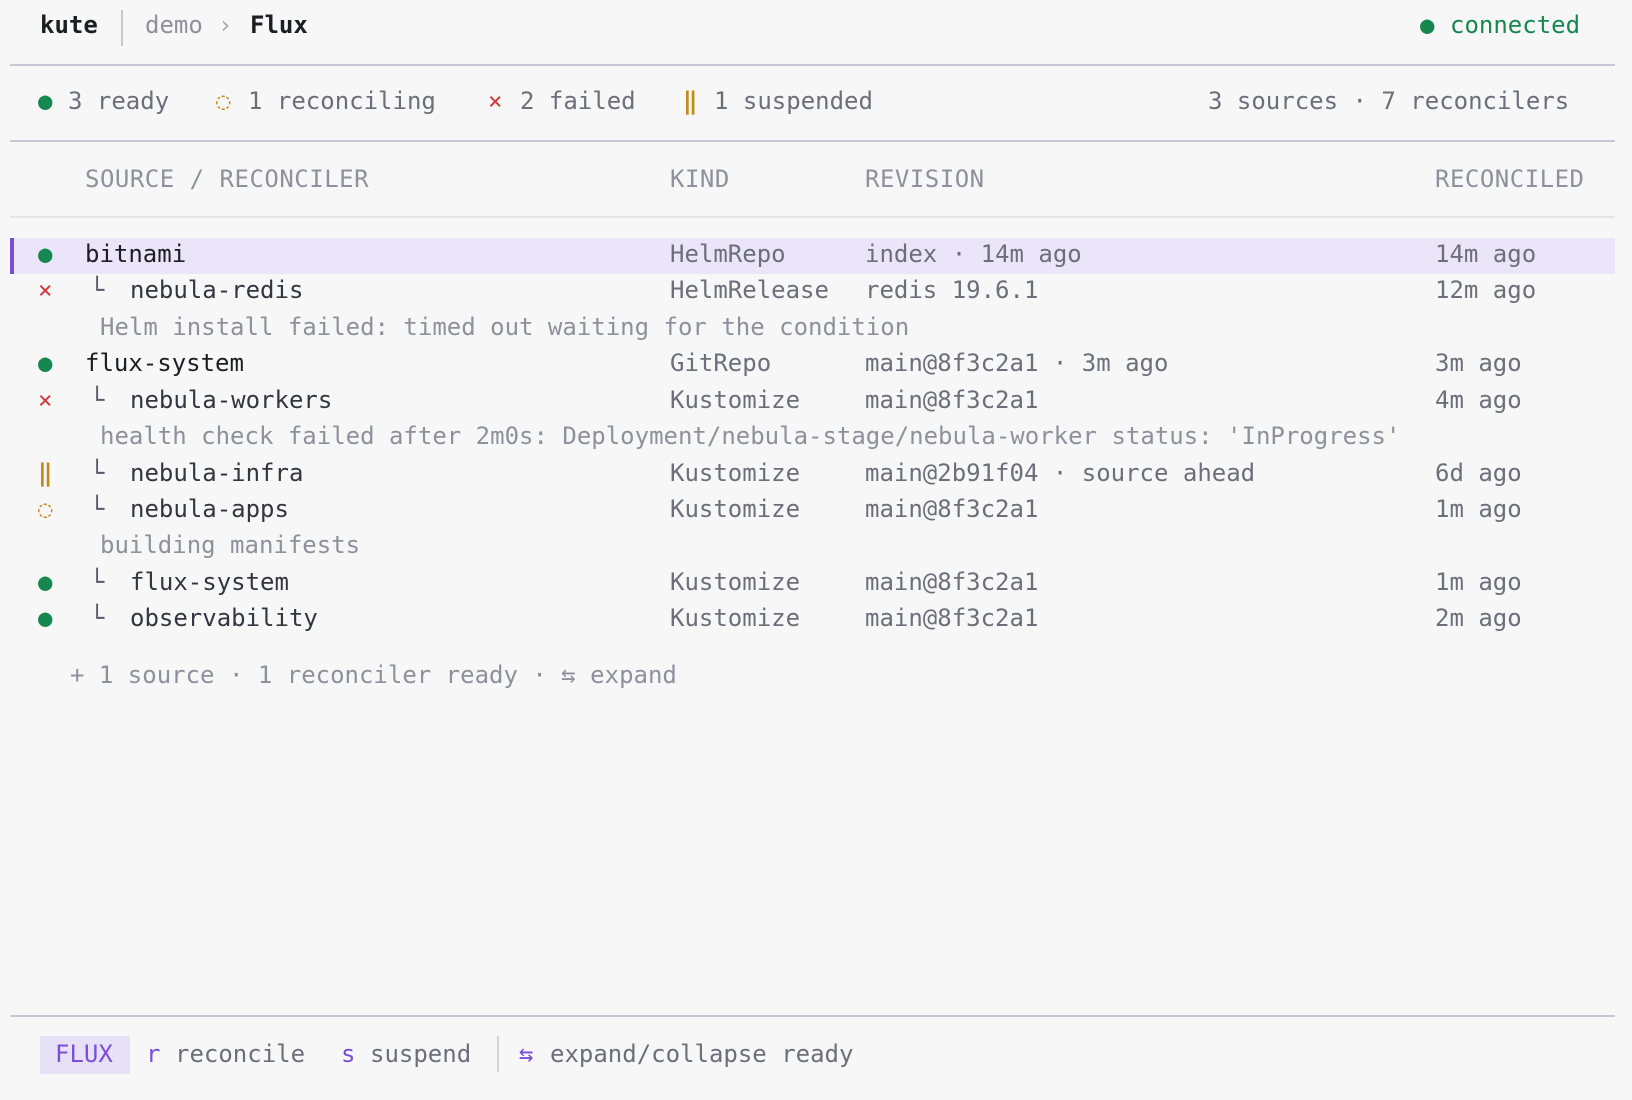 The image size is (1632, 1100). Describe the element at coordinates (227, 179) in the screenshot. I see `column-header-name: SOURCE / RECONCILER` at that location.